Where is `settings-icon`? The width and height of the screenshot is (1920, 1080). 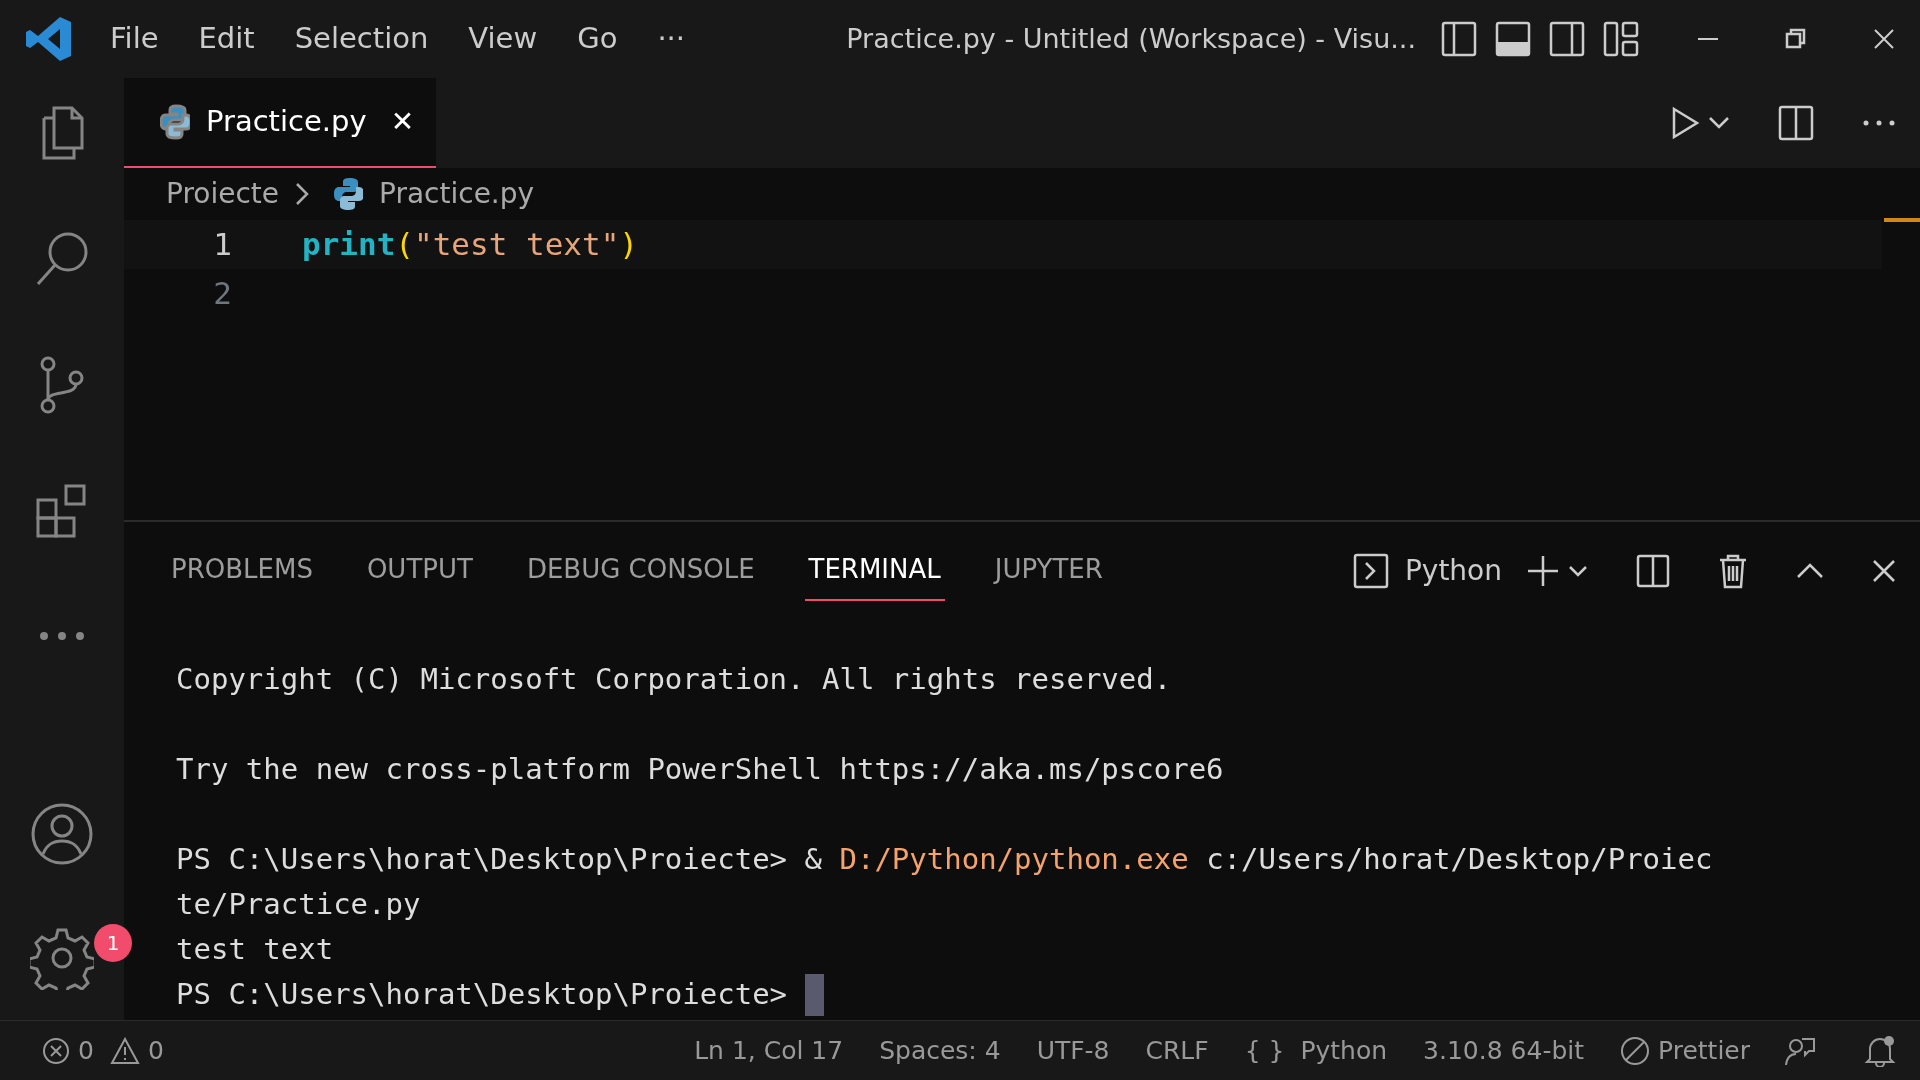 settings-icon is located at coordinates (62, 958).